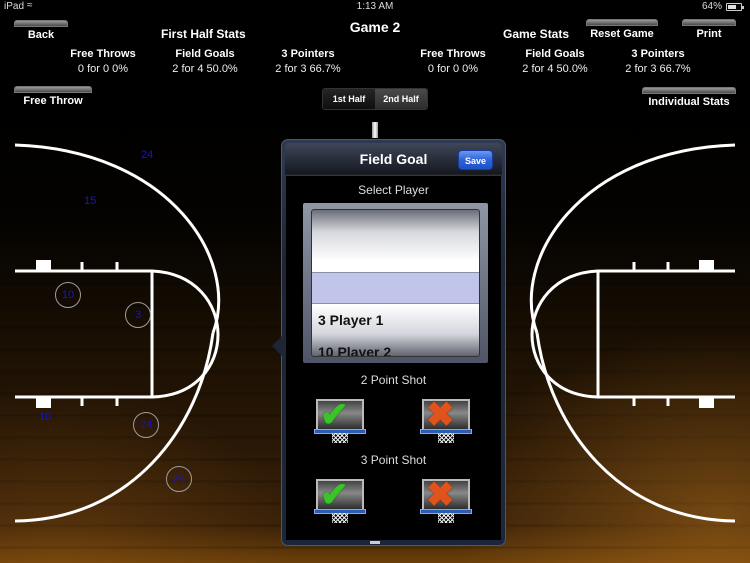 The image size is (750, 563). I want to click on save-button: Save, so click(475, 160).